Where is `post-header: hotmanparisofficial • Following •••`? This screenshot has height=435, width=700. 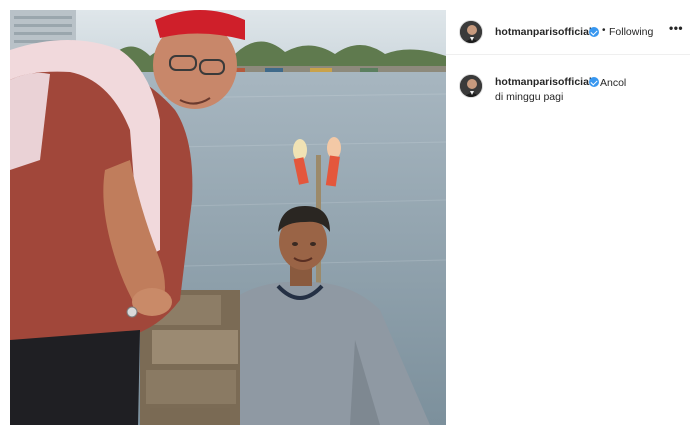
post-header: hotmanparisofficial • Following ••• is located at coordinates (568, 32).